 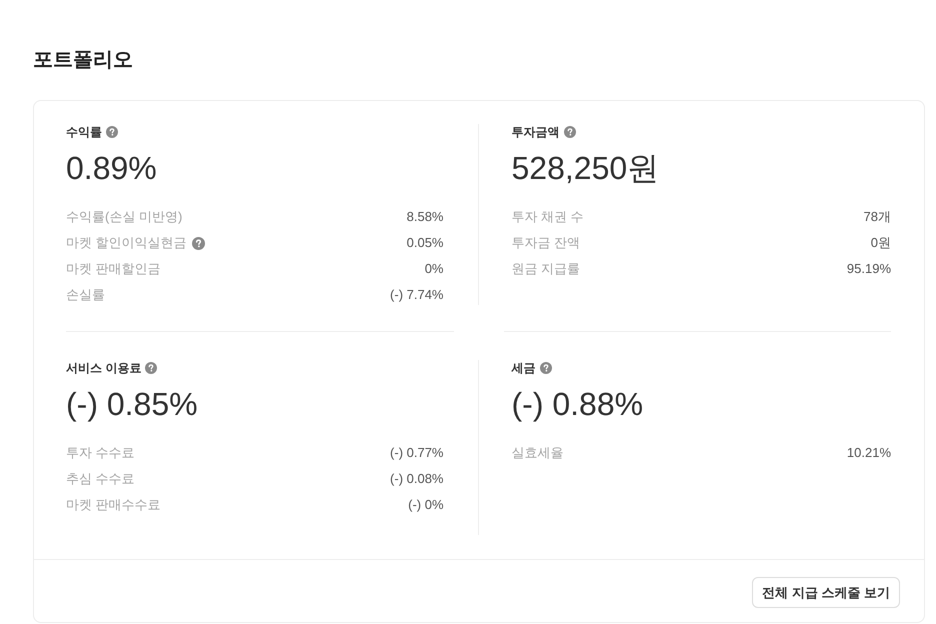 What do you see at coordinates (104, 368) in the screenshot?
I see `metric-label: 서비스 이용료` at bounding box center [104, 368].